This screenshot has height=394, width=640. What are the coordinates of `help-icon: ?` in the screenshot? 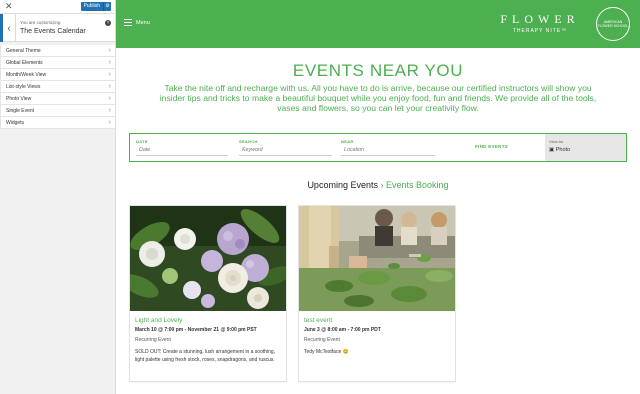 It's located at (108, 23).